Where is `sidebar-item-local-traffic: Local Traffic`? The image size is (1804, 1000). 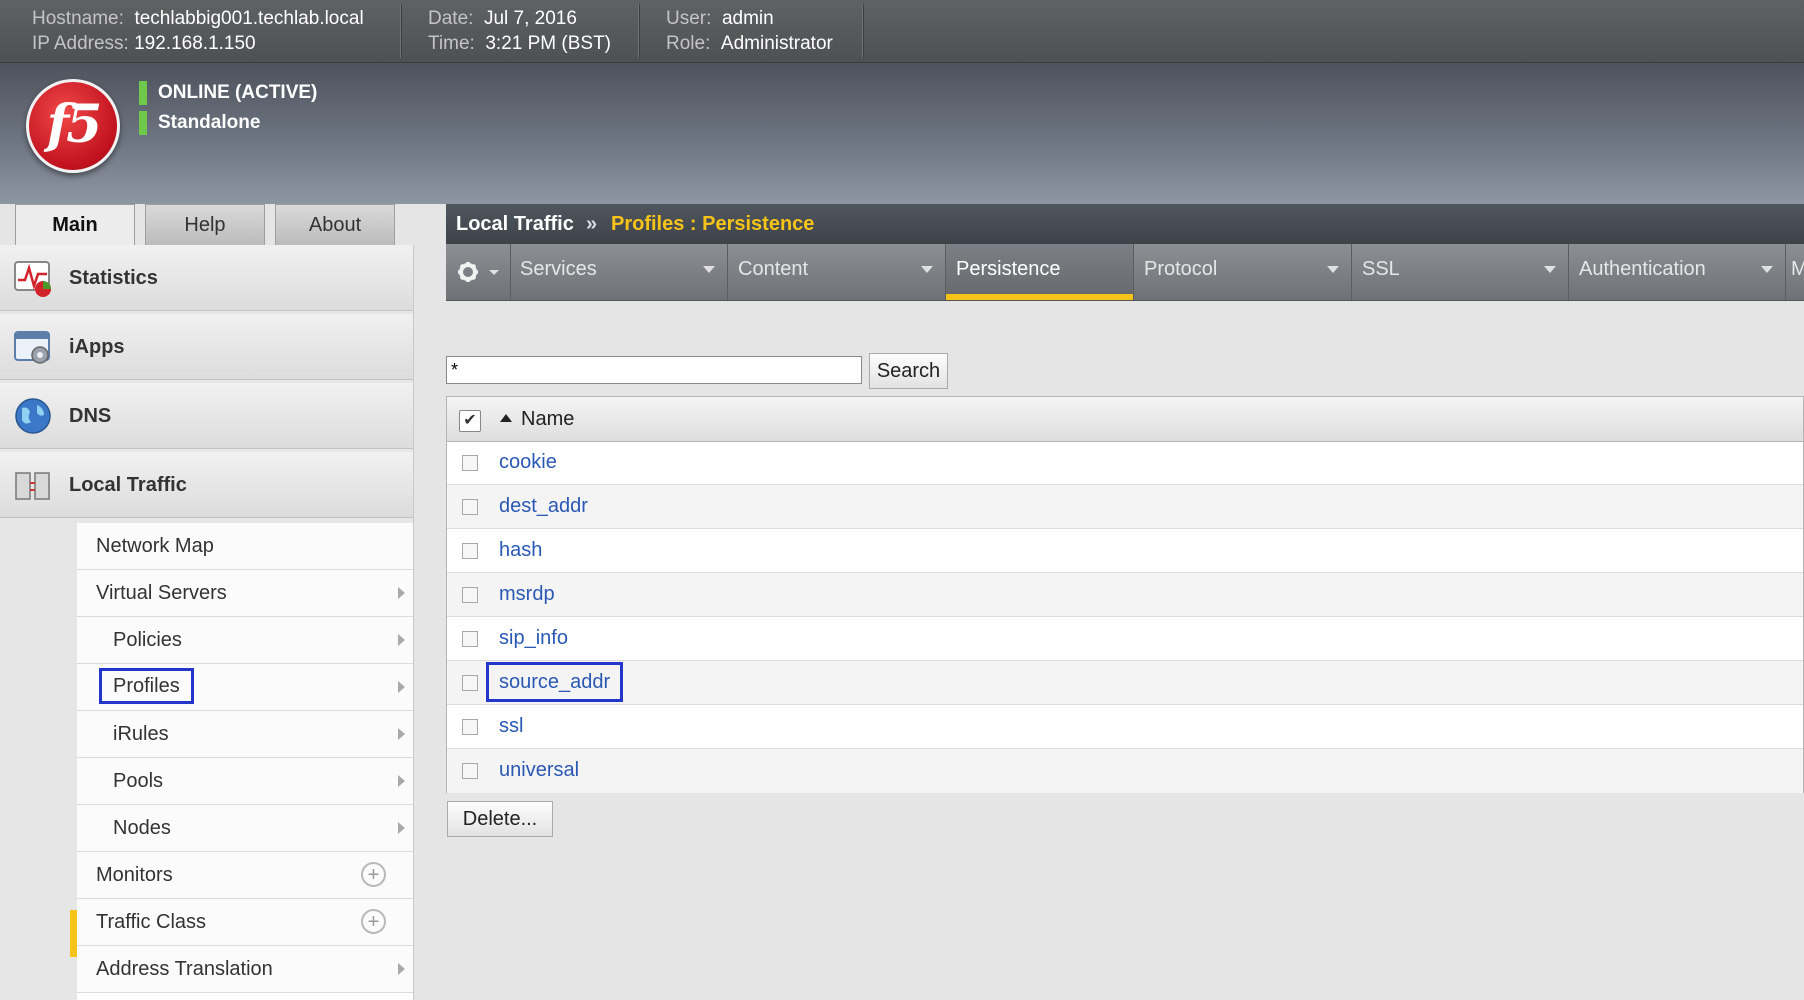 sidebar-item-local-traffic: Local Traffic is located at coordinates (206, 485).